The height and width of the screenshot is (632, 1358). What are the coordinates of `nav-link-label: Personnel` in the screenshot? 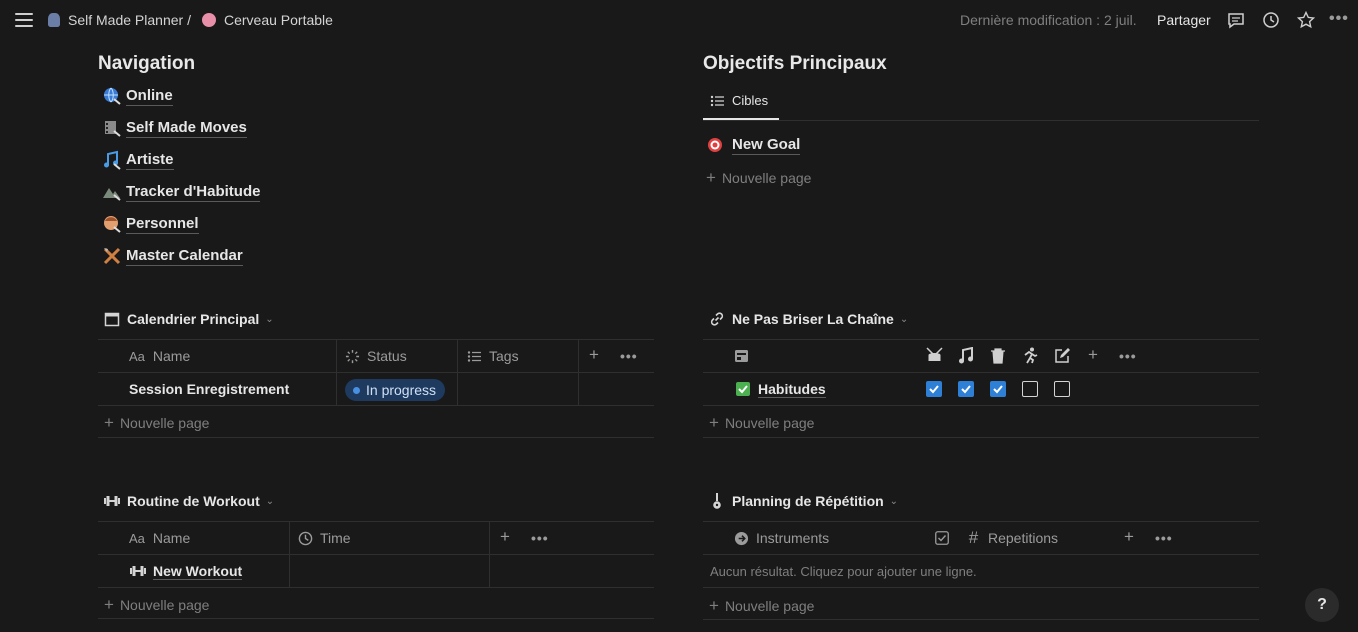 It's located at (162, 224).